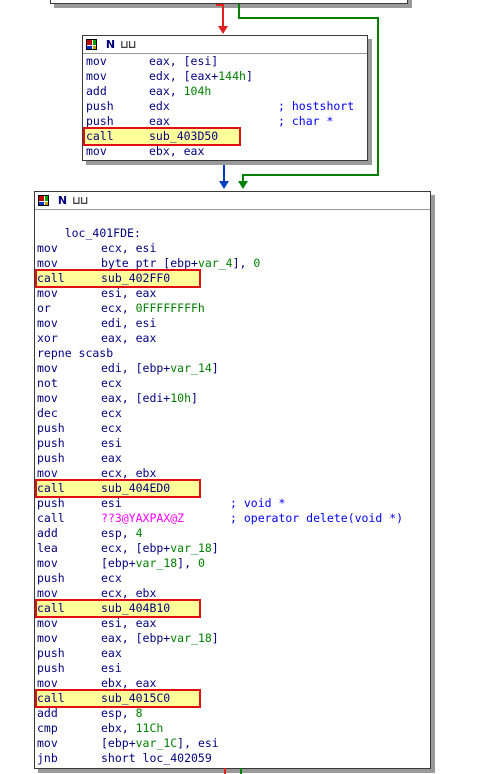  What do you see at coordinates (201, 76) in the screenshot?
I see `operands: edx, [eax+144h]` at bounding box center [201, 76].